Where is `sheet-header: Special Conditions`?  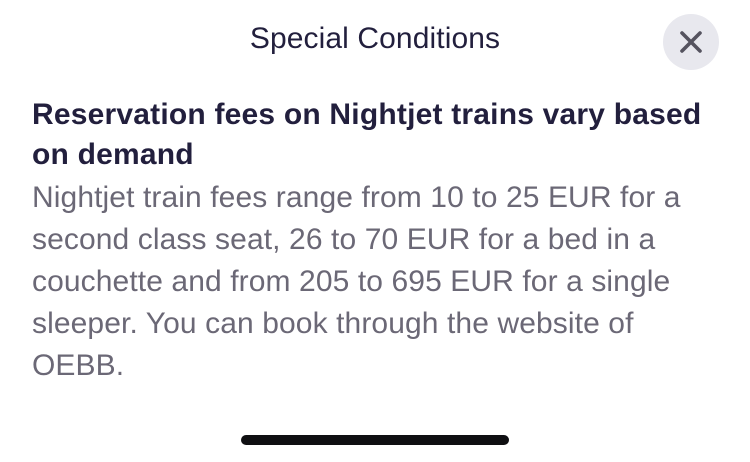
sheet-header: Special Conditions is located at coordinates (375, 42).